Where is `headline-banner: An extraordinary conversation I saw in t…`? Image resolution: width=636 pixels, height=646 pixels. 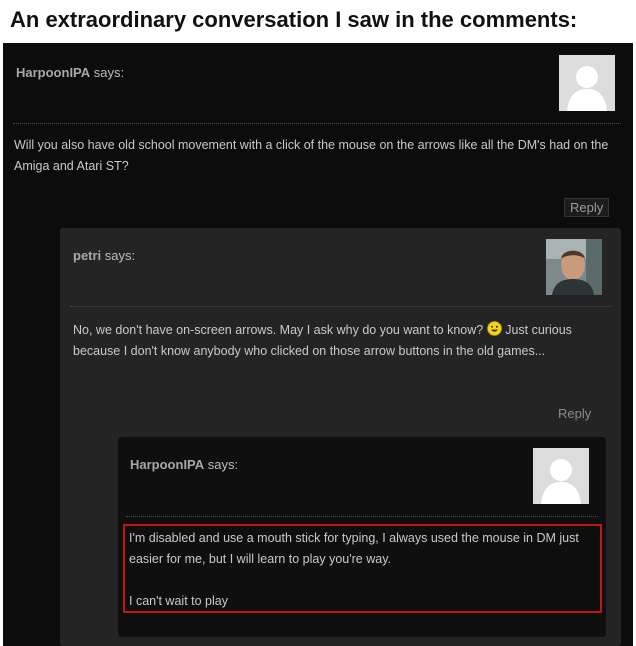
headline-banner: An extraordinary conversation I saw in t… is located at coordinates (318, 21).